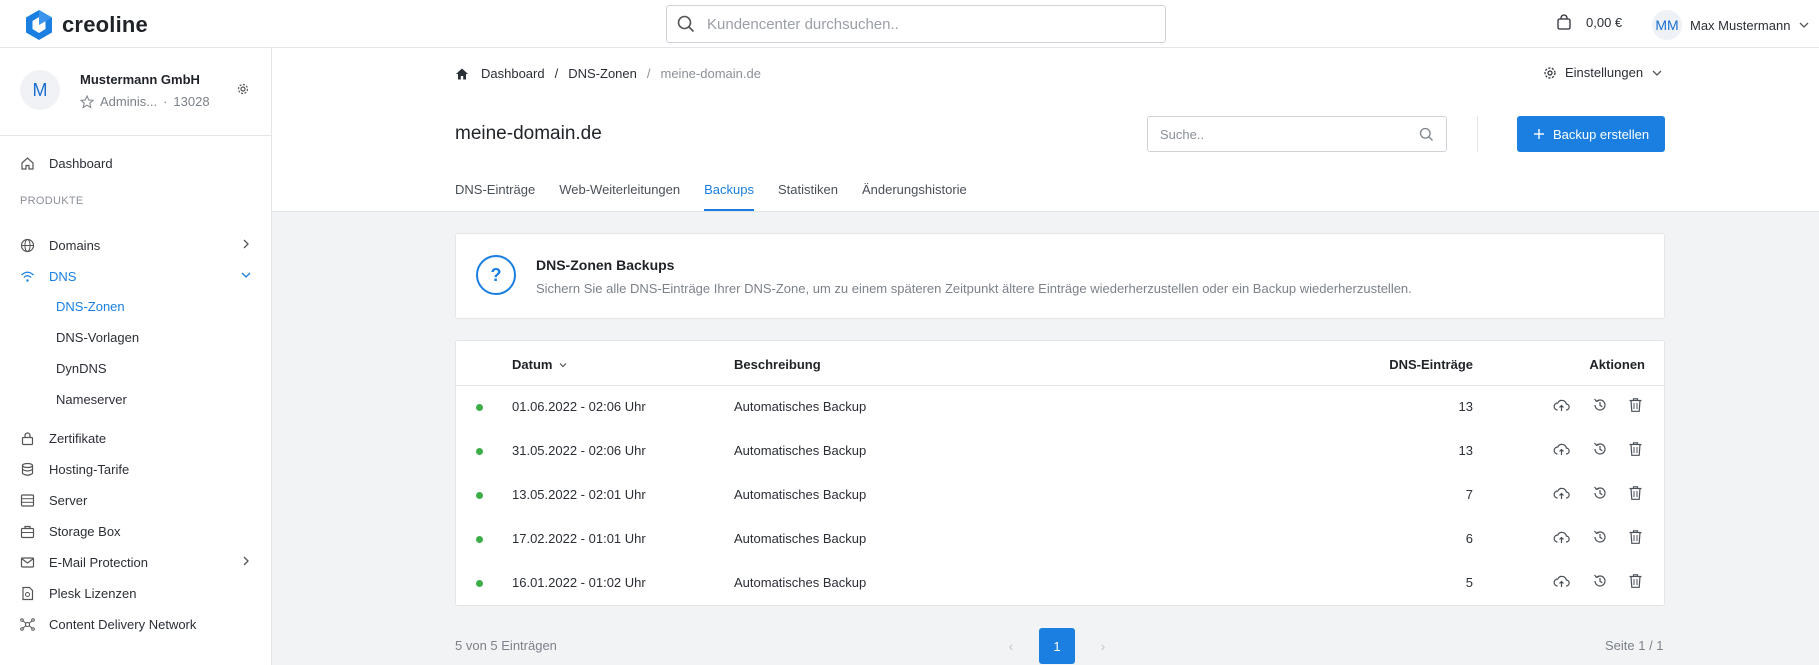 This screenshot has width=1819, height=665. What do you see at coordinates (27, 438) in the screenshot?
I see `lock-icon` at bounding box center [27, 438].